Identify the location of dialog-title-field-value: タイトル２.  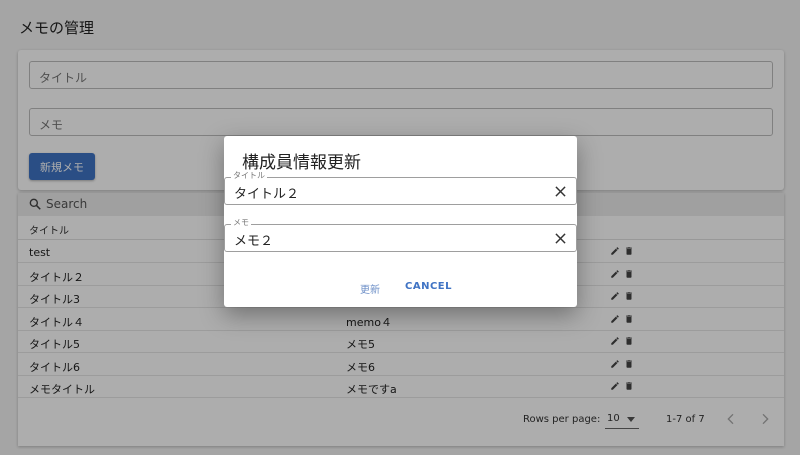
(266, 192).